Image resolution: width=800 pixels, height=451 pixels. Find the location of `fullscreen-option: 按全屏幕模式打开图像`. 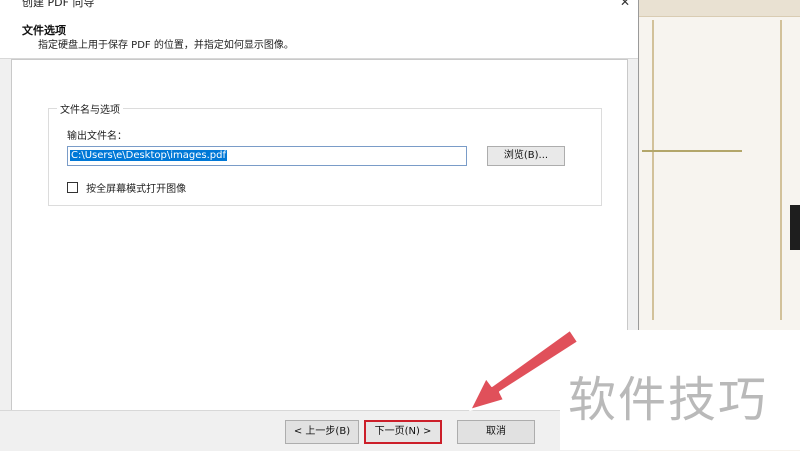

fullscreen-option: 按全屏幕模式打开图像 is located at coordinates (126, 186).